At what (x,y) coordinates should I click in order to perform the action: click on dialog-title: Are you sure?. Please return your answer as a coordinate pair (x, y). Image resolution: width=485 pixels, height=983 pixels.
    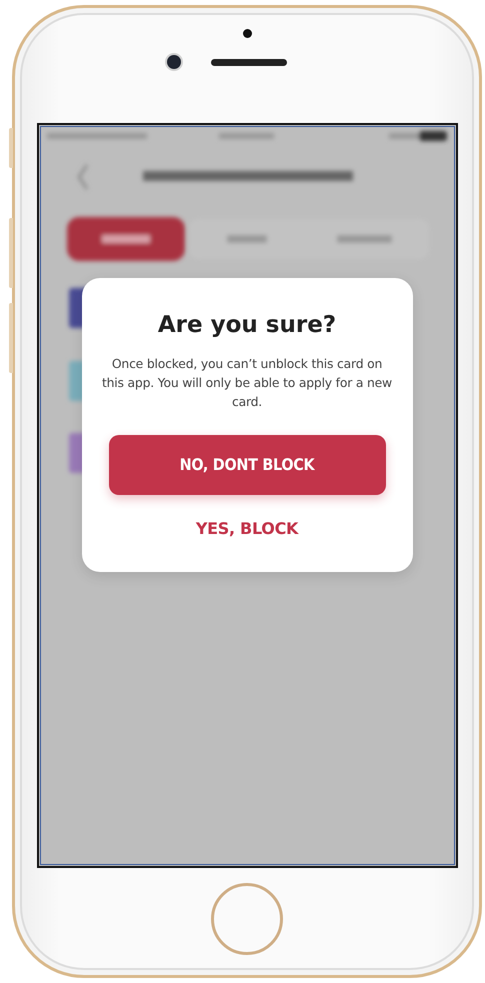
    Looking at the image, I should click on (247, 325).